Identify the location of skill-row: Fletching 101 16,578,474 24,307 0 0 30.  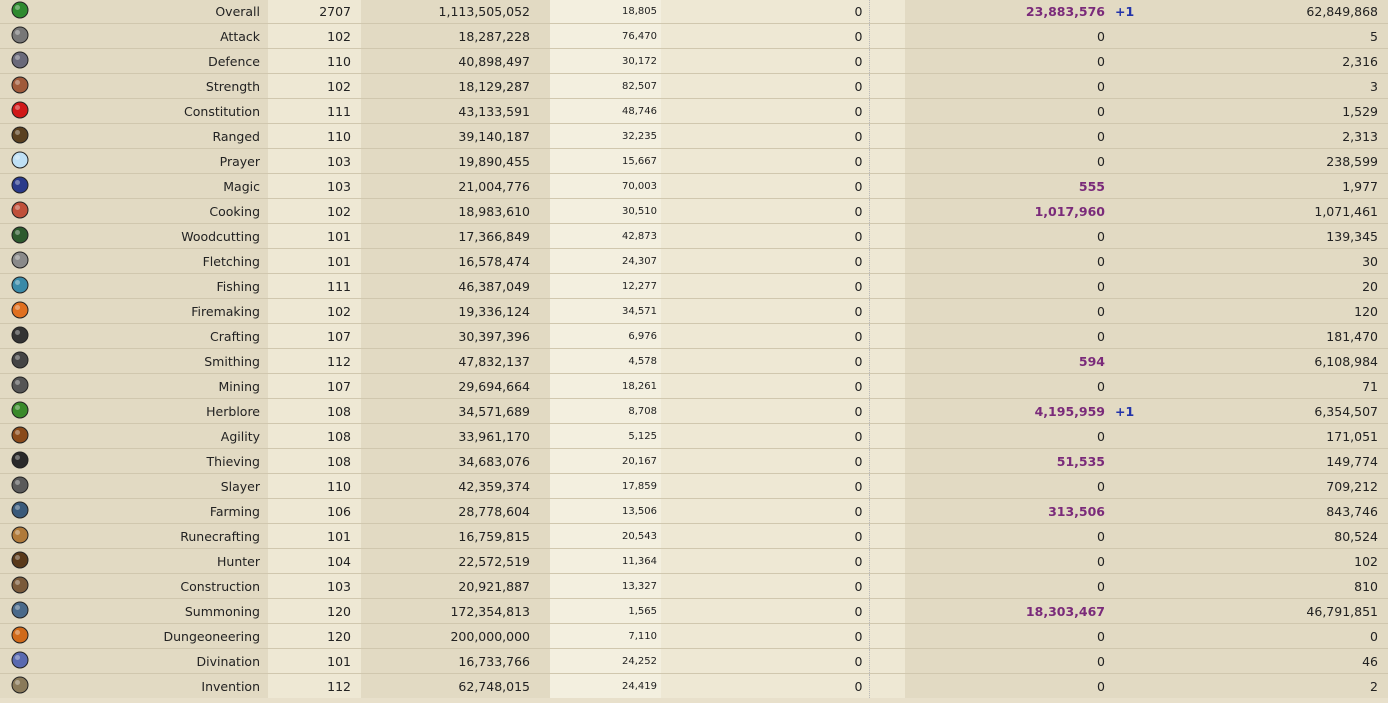
(694, 261).